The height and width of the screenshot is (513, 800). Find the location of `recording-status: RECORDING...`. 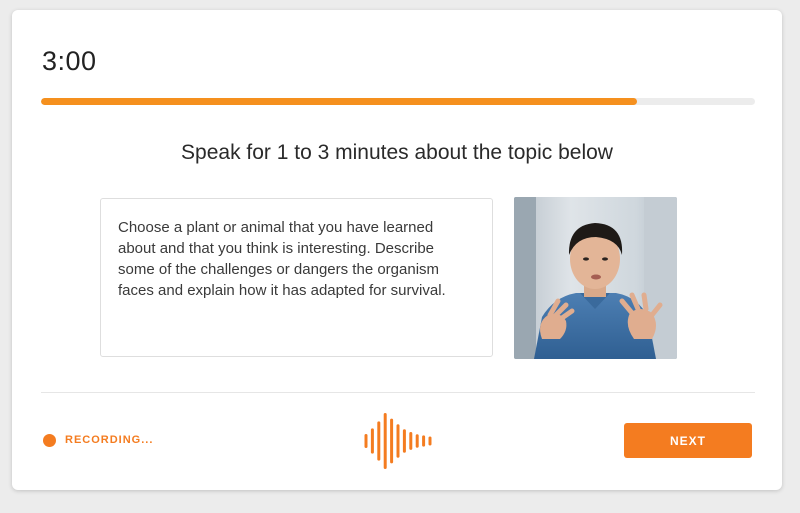

recording-status: RECORDING... is located at coordinates (109, 440).